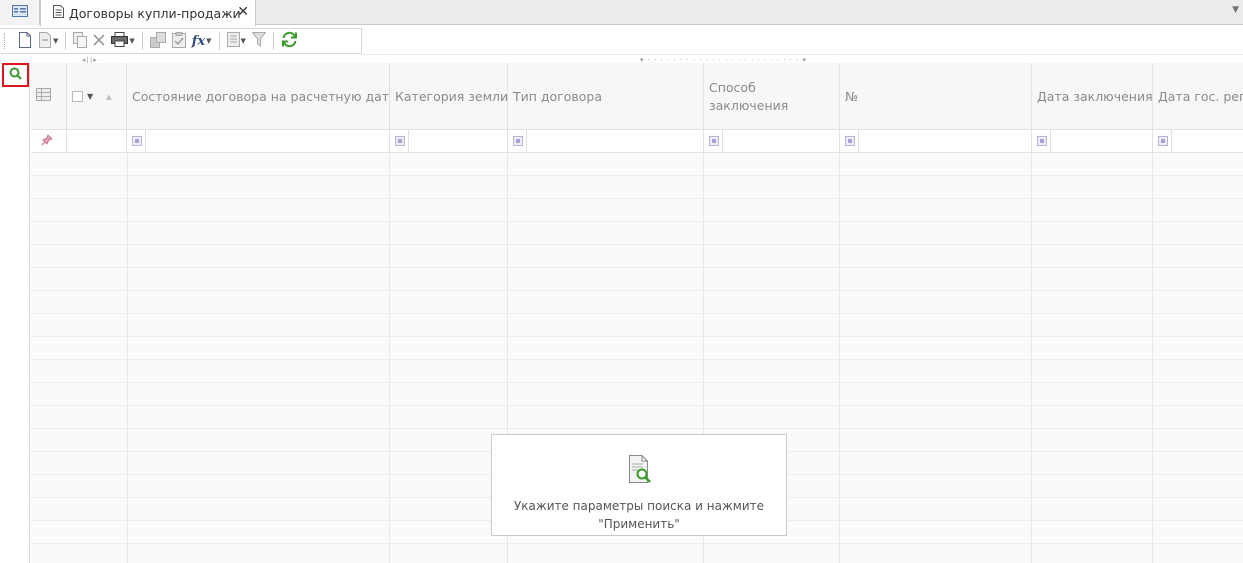 The width and height of the screenshot is (1243, 563). Describe the element at coordinates (198, 41) in the screenshot. I see `fx-icon: fx` at that location.